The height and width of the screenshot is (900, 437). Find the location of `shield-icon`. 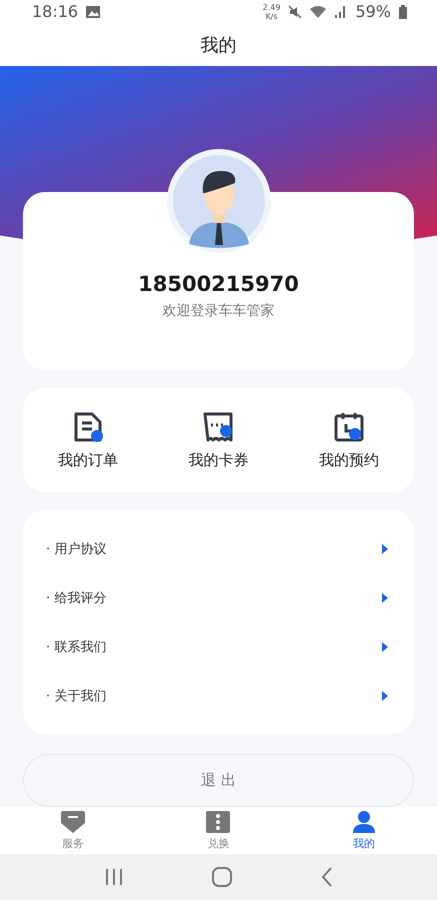

shield-icon is located at coordinates (72, 822).